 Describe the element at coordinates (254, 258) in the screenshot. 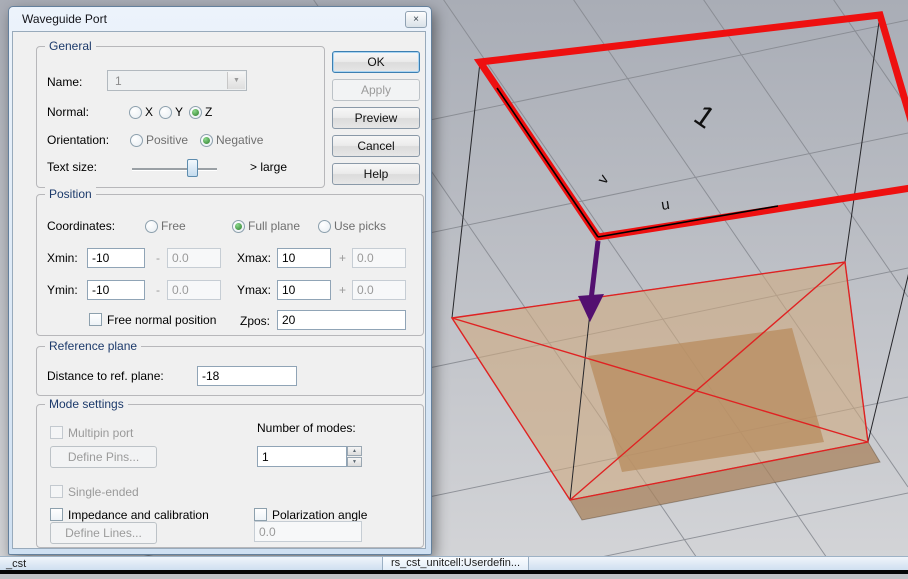

I see `xmax-label: Xmax:` at that location.